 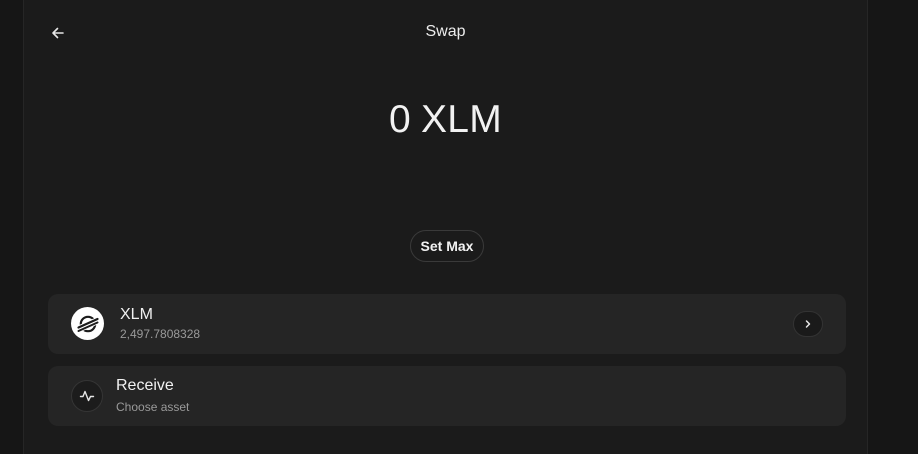 I want to click on amount-display: 0 XLM, so click(x=445, y=120).